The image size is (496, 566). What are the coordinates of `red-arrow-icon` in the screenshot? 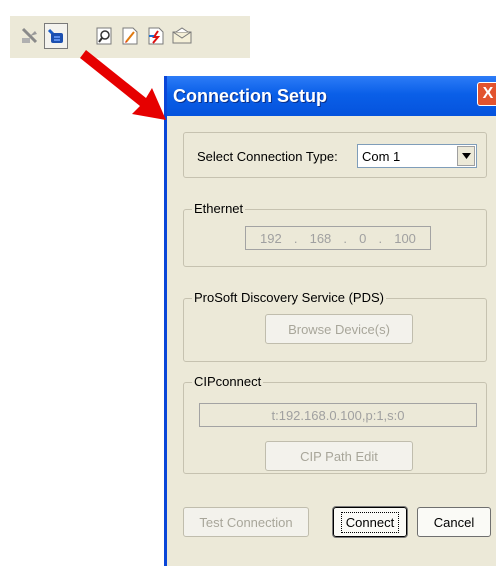 It's located at (123, 85).